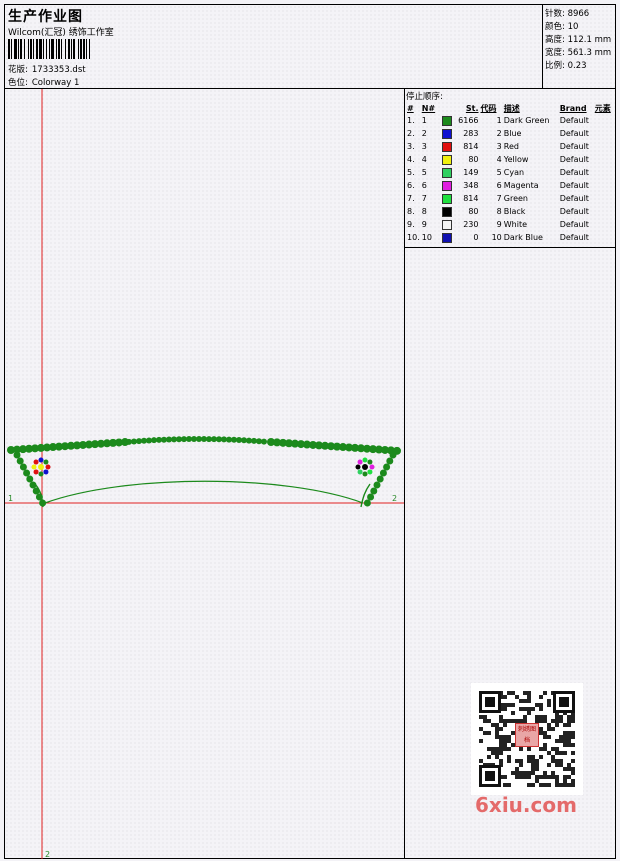 The height and width of the screenshot is (861, 620). What do you see at coordinates (472, 108) in the screenshot?
I see `col-stitches: St.` at bounding box center [472, 108].